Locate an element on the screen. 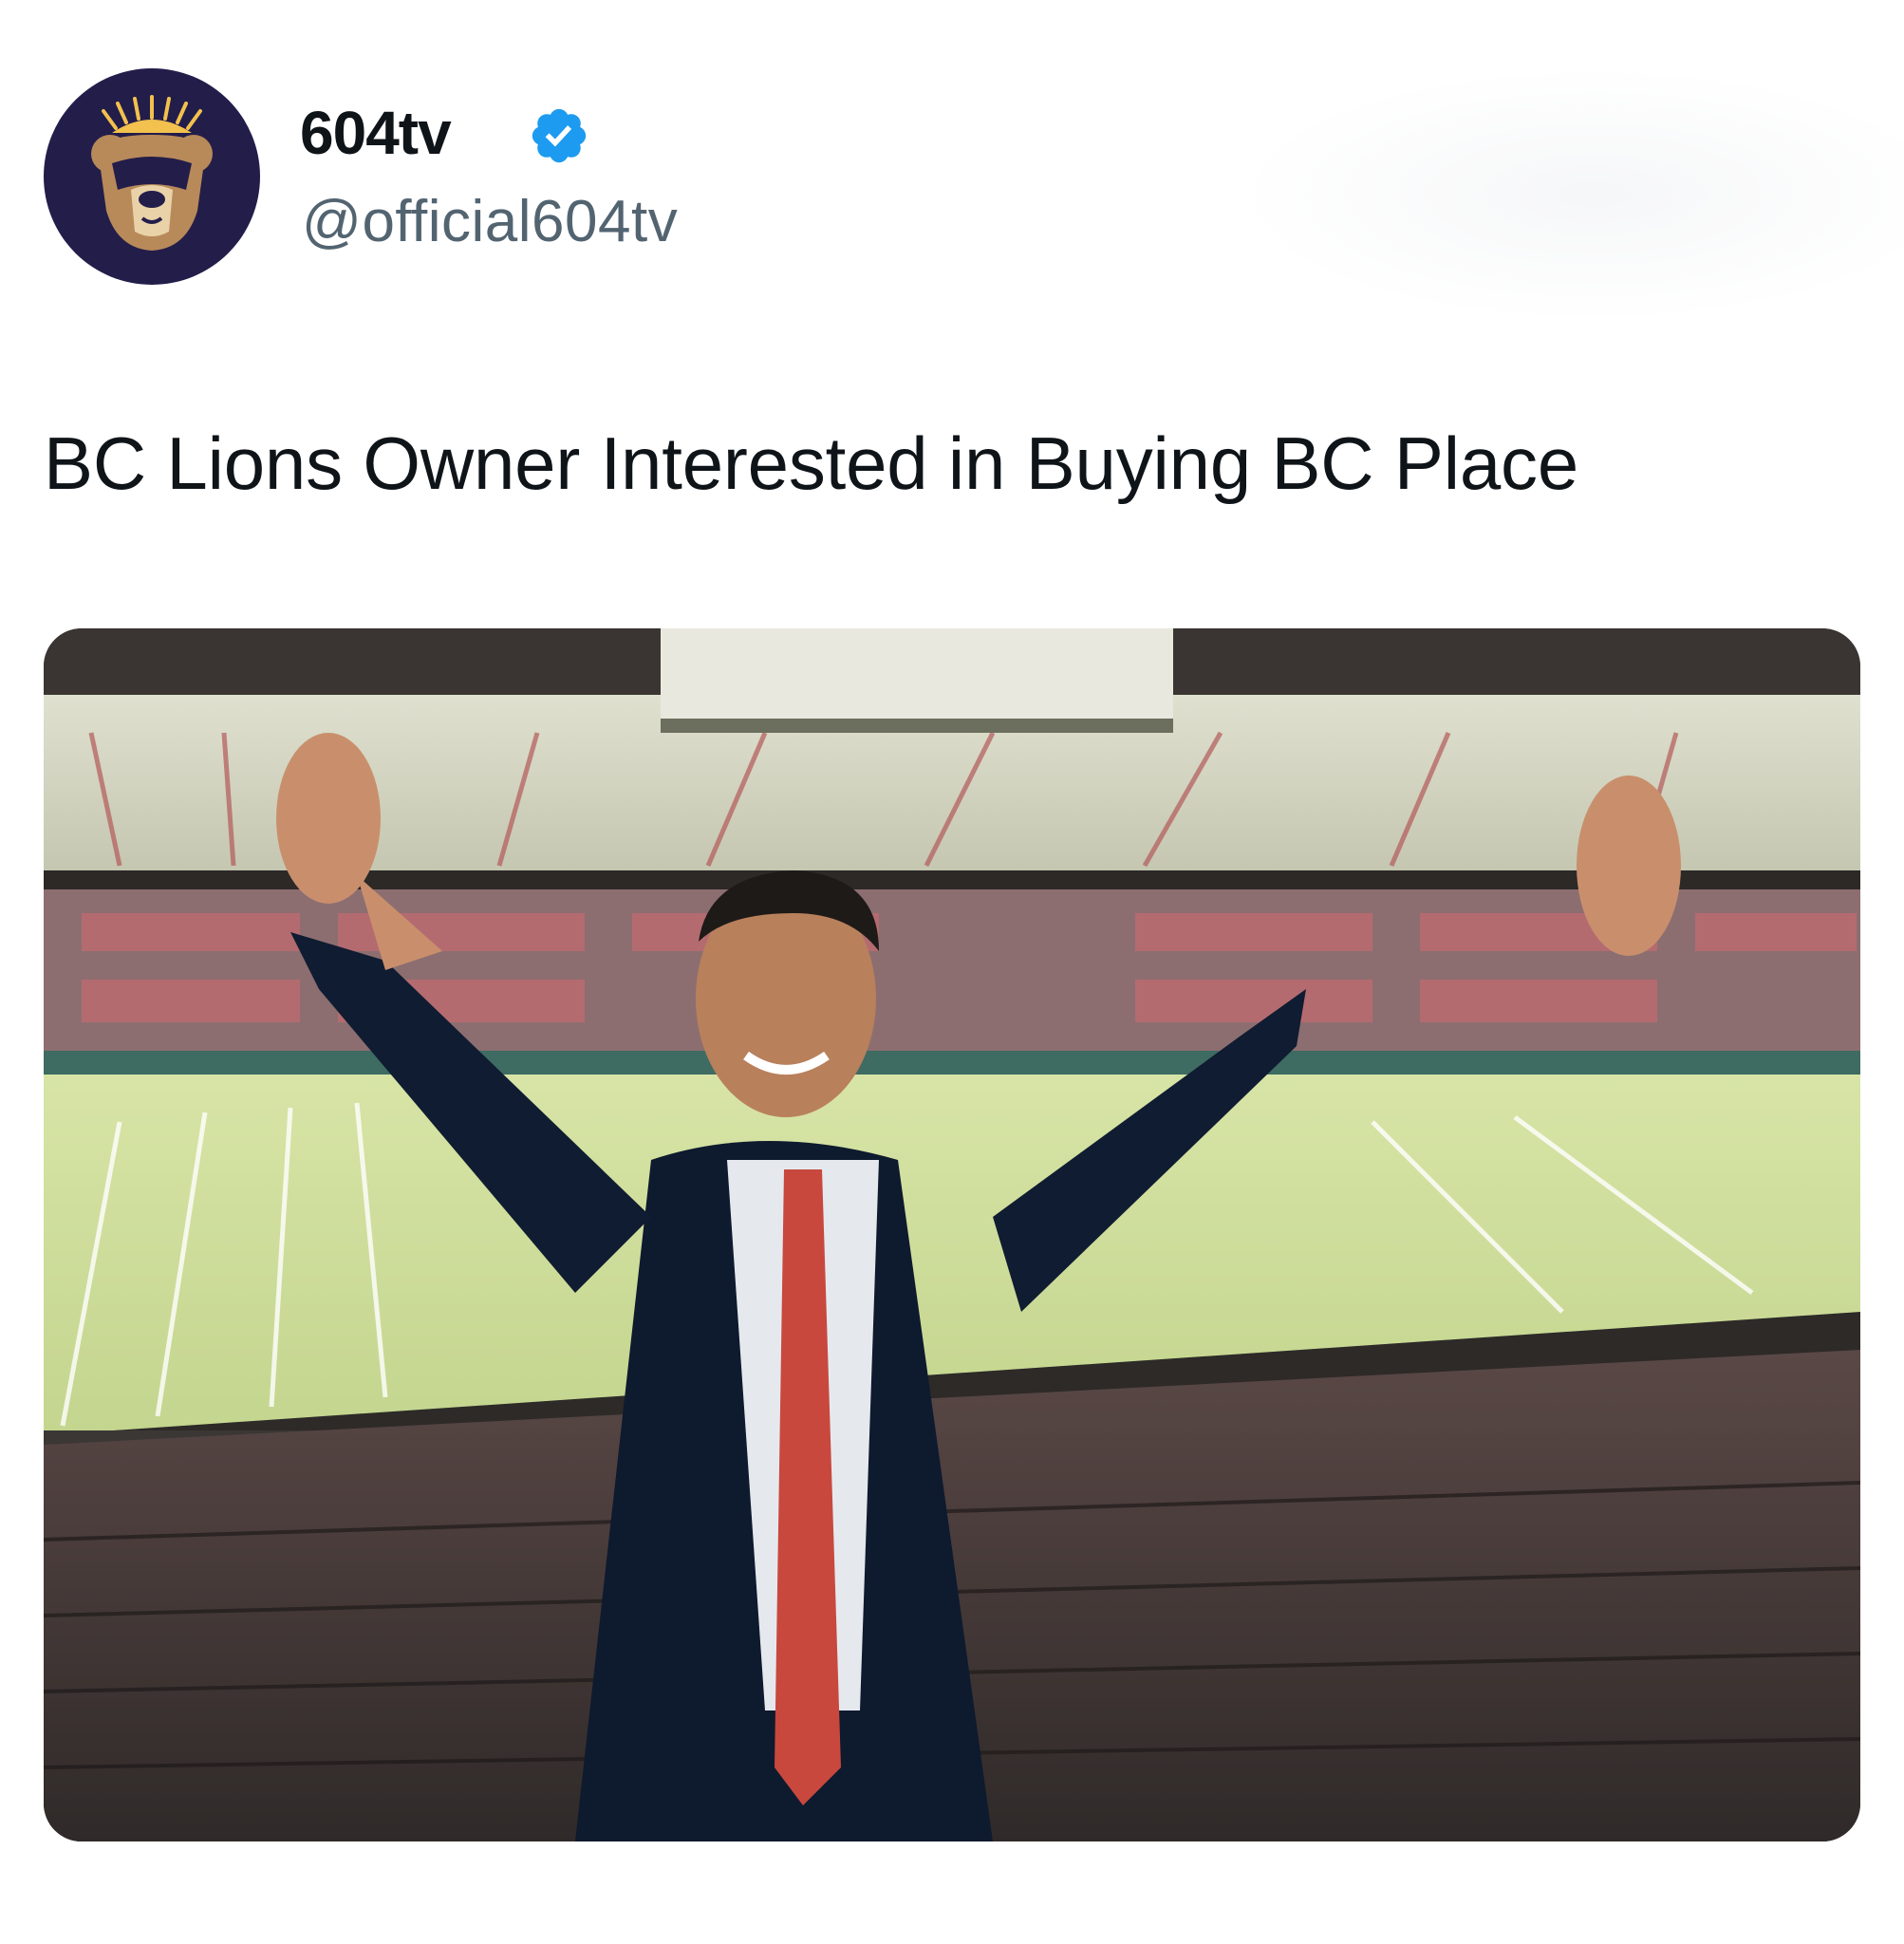 This screenshot has height=1944, width=1904. avatar is located at coordinates (152, 177).